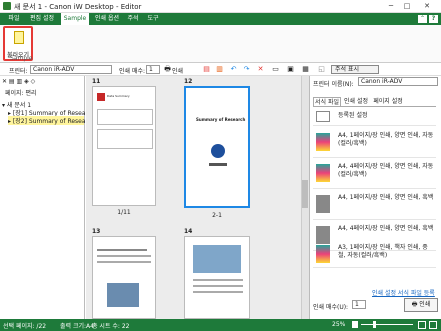 The height and width of the screenshot is (331, 441). Describe the element at coordinates (188, 231) in the screenshot. I see `page-number: 14` at that location.